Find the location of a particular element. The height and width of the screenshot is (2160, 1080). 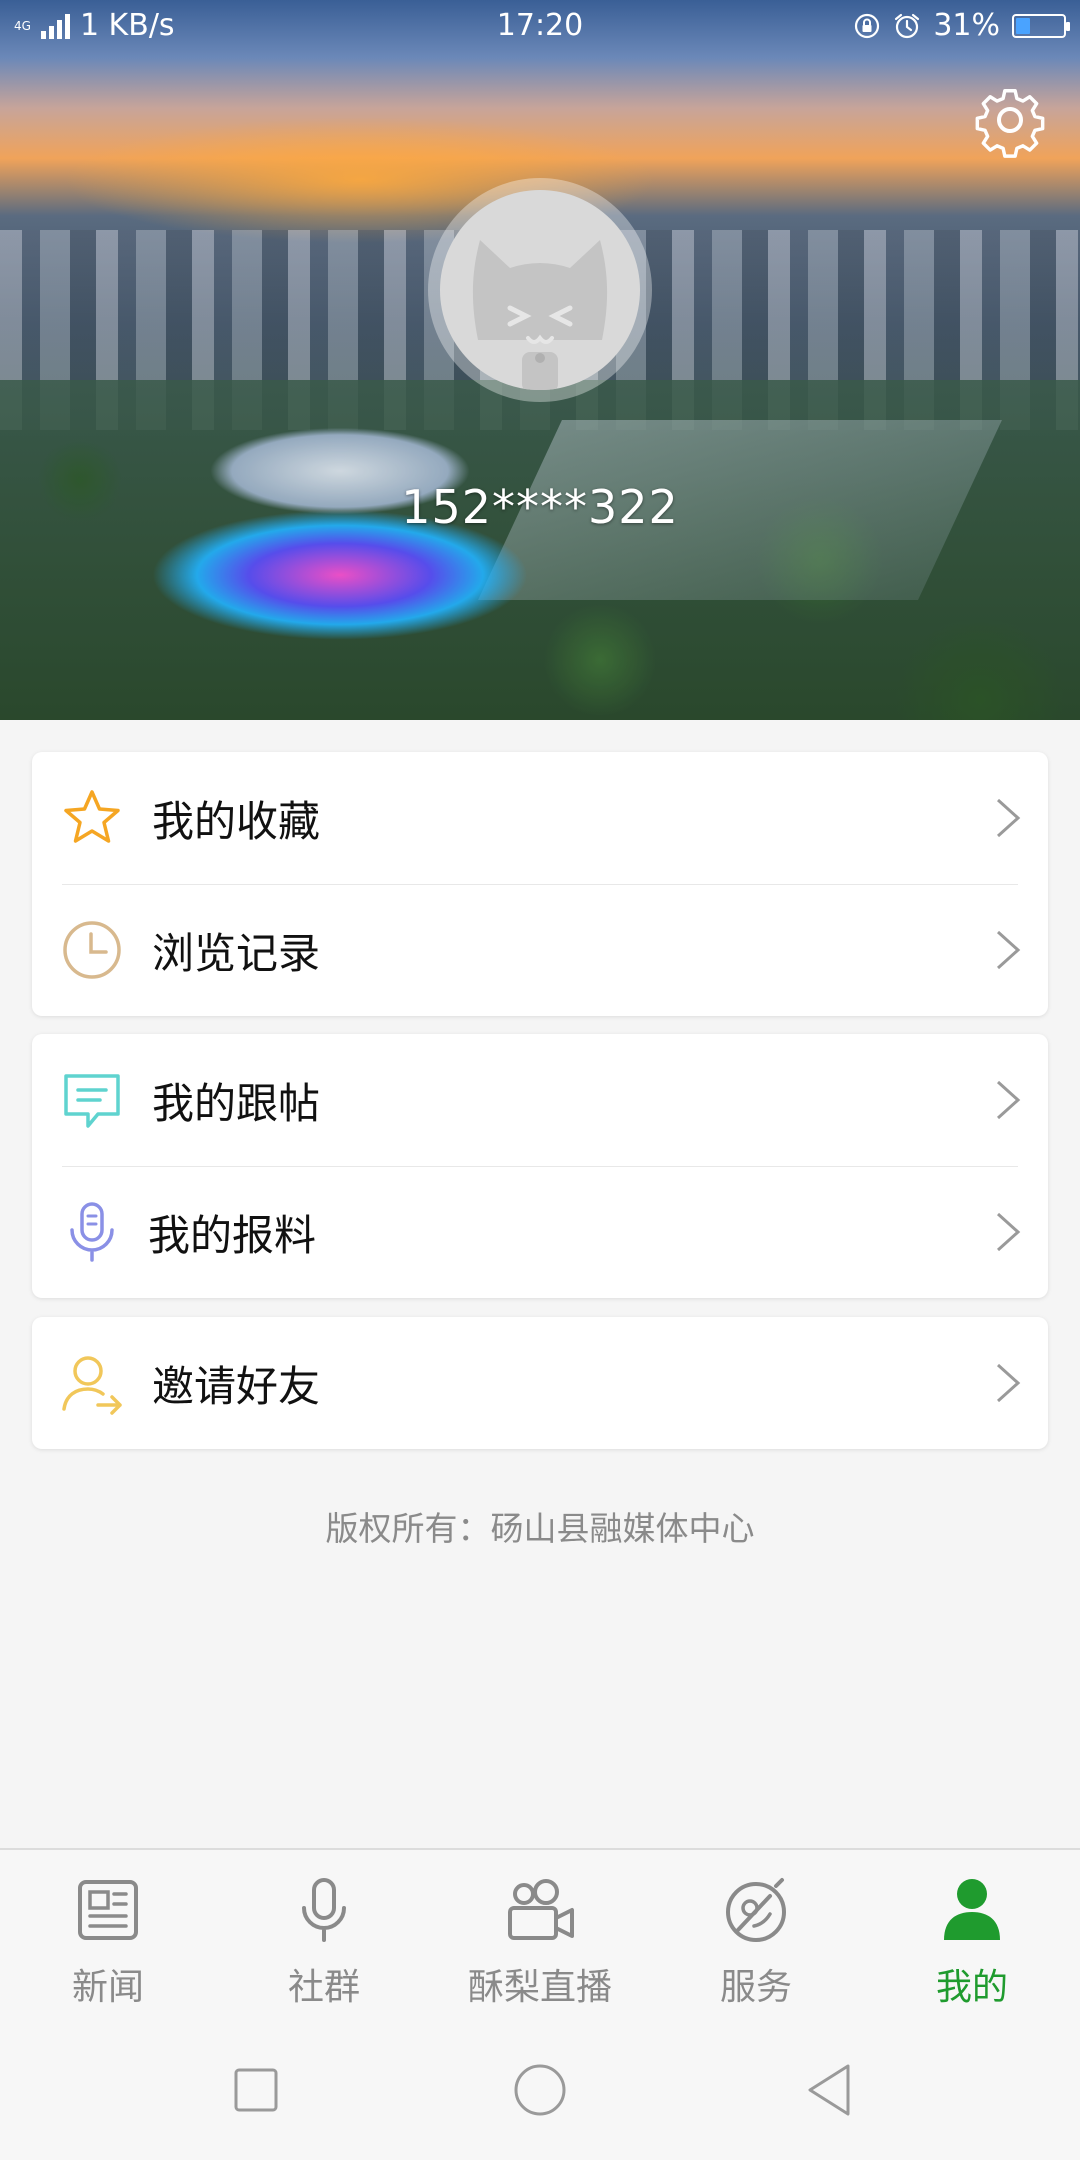

tab-label: 服务 is located at coordinates (755, 1987).